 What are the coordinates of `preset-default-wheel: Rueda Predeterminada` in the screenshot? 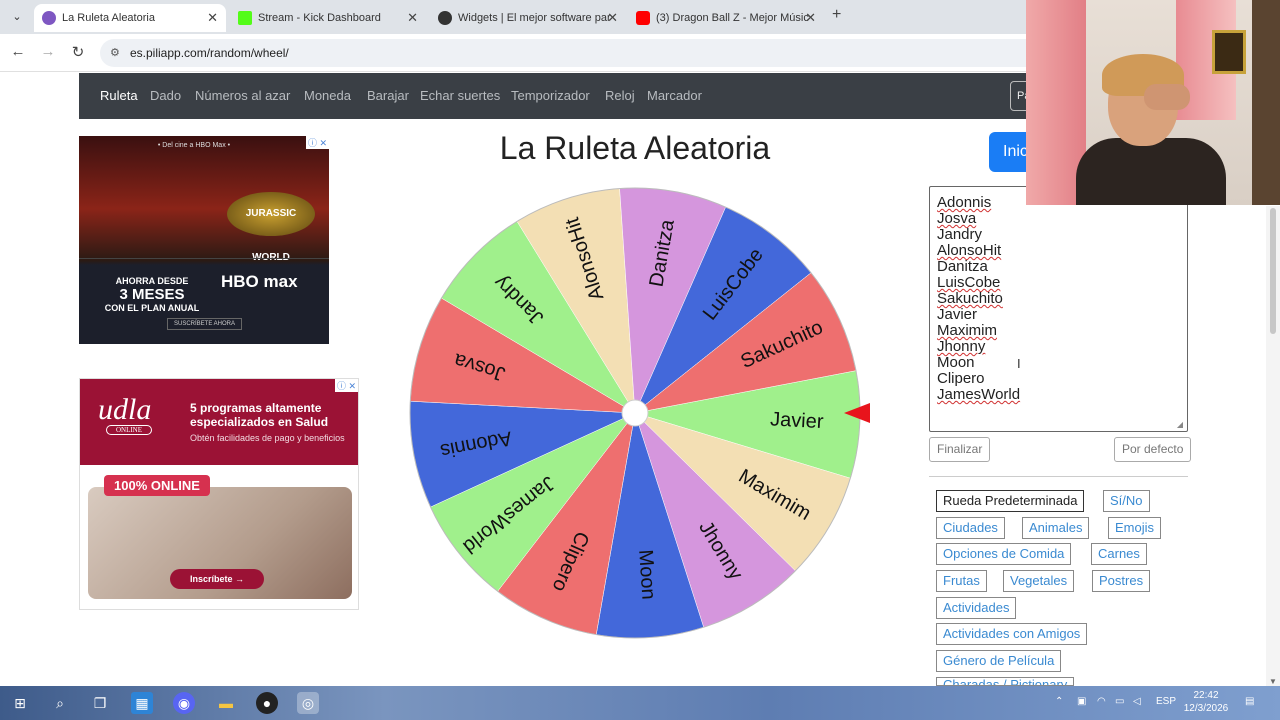 It's located at (1010, 501).